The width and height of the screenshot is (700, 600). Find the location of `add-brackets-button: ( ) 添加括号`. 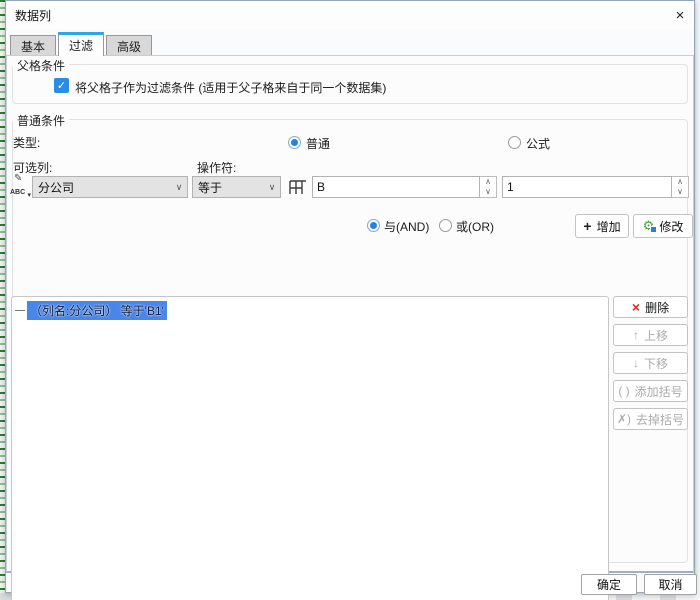

add-brackets-button: ( ) 添加括号 is located at coordinates (650, 391).